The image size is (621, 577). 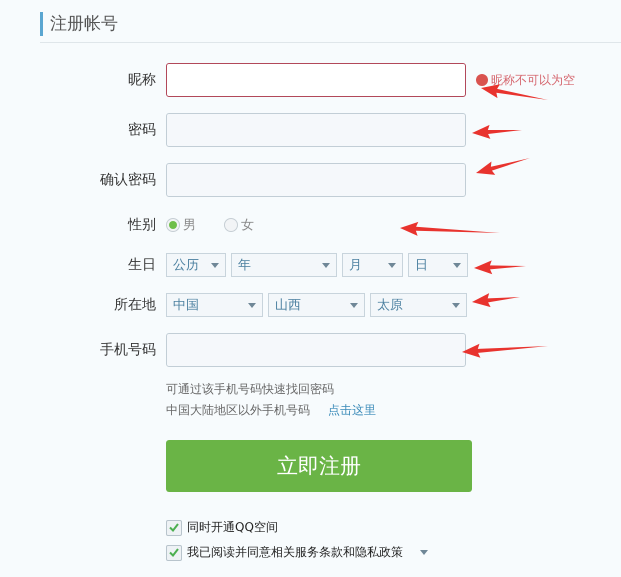 What do you see at coordinates (250, 389) in the screenshot?
I see `hint-text: 可通过该手机号码快速找回密码` at bounding box center [250, 389].